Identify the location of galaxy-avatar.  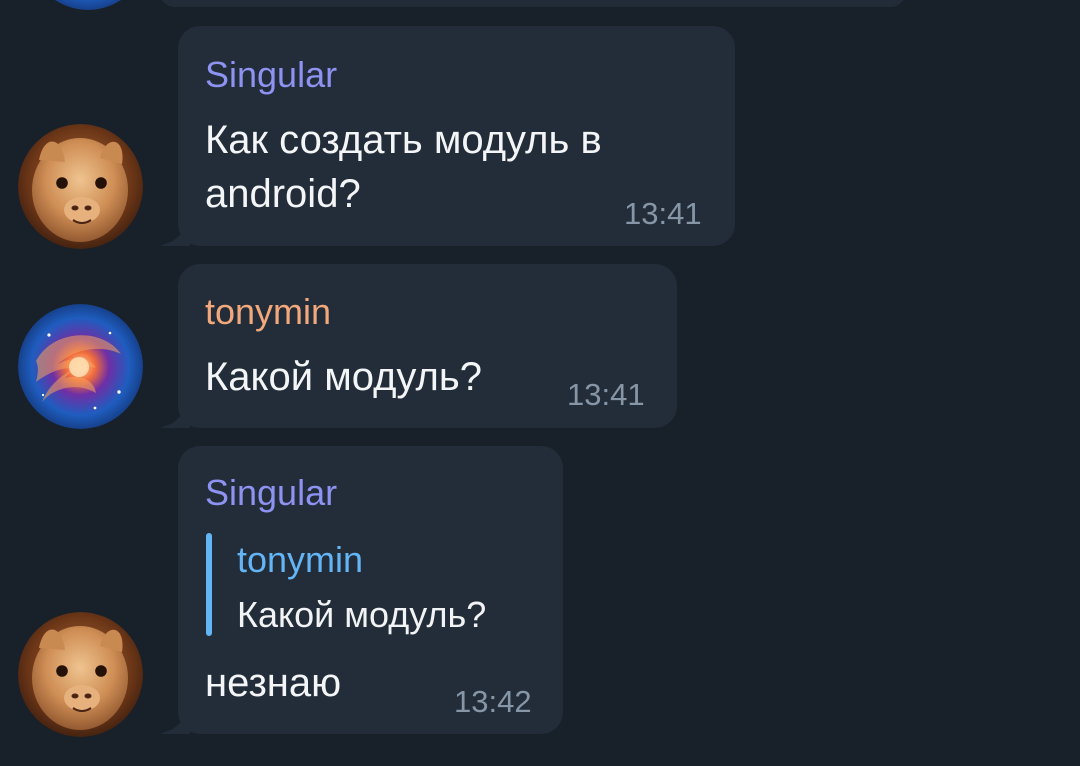
(80, 366).